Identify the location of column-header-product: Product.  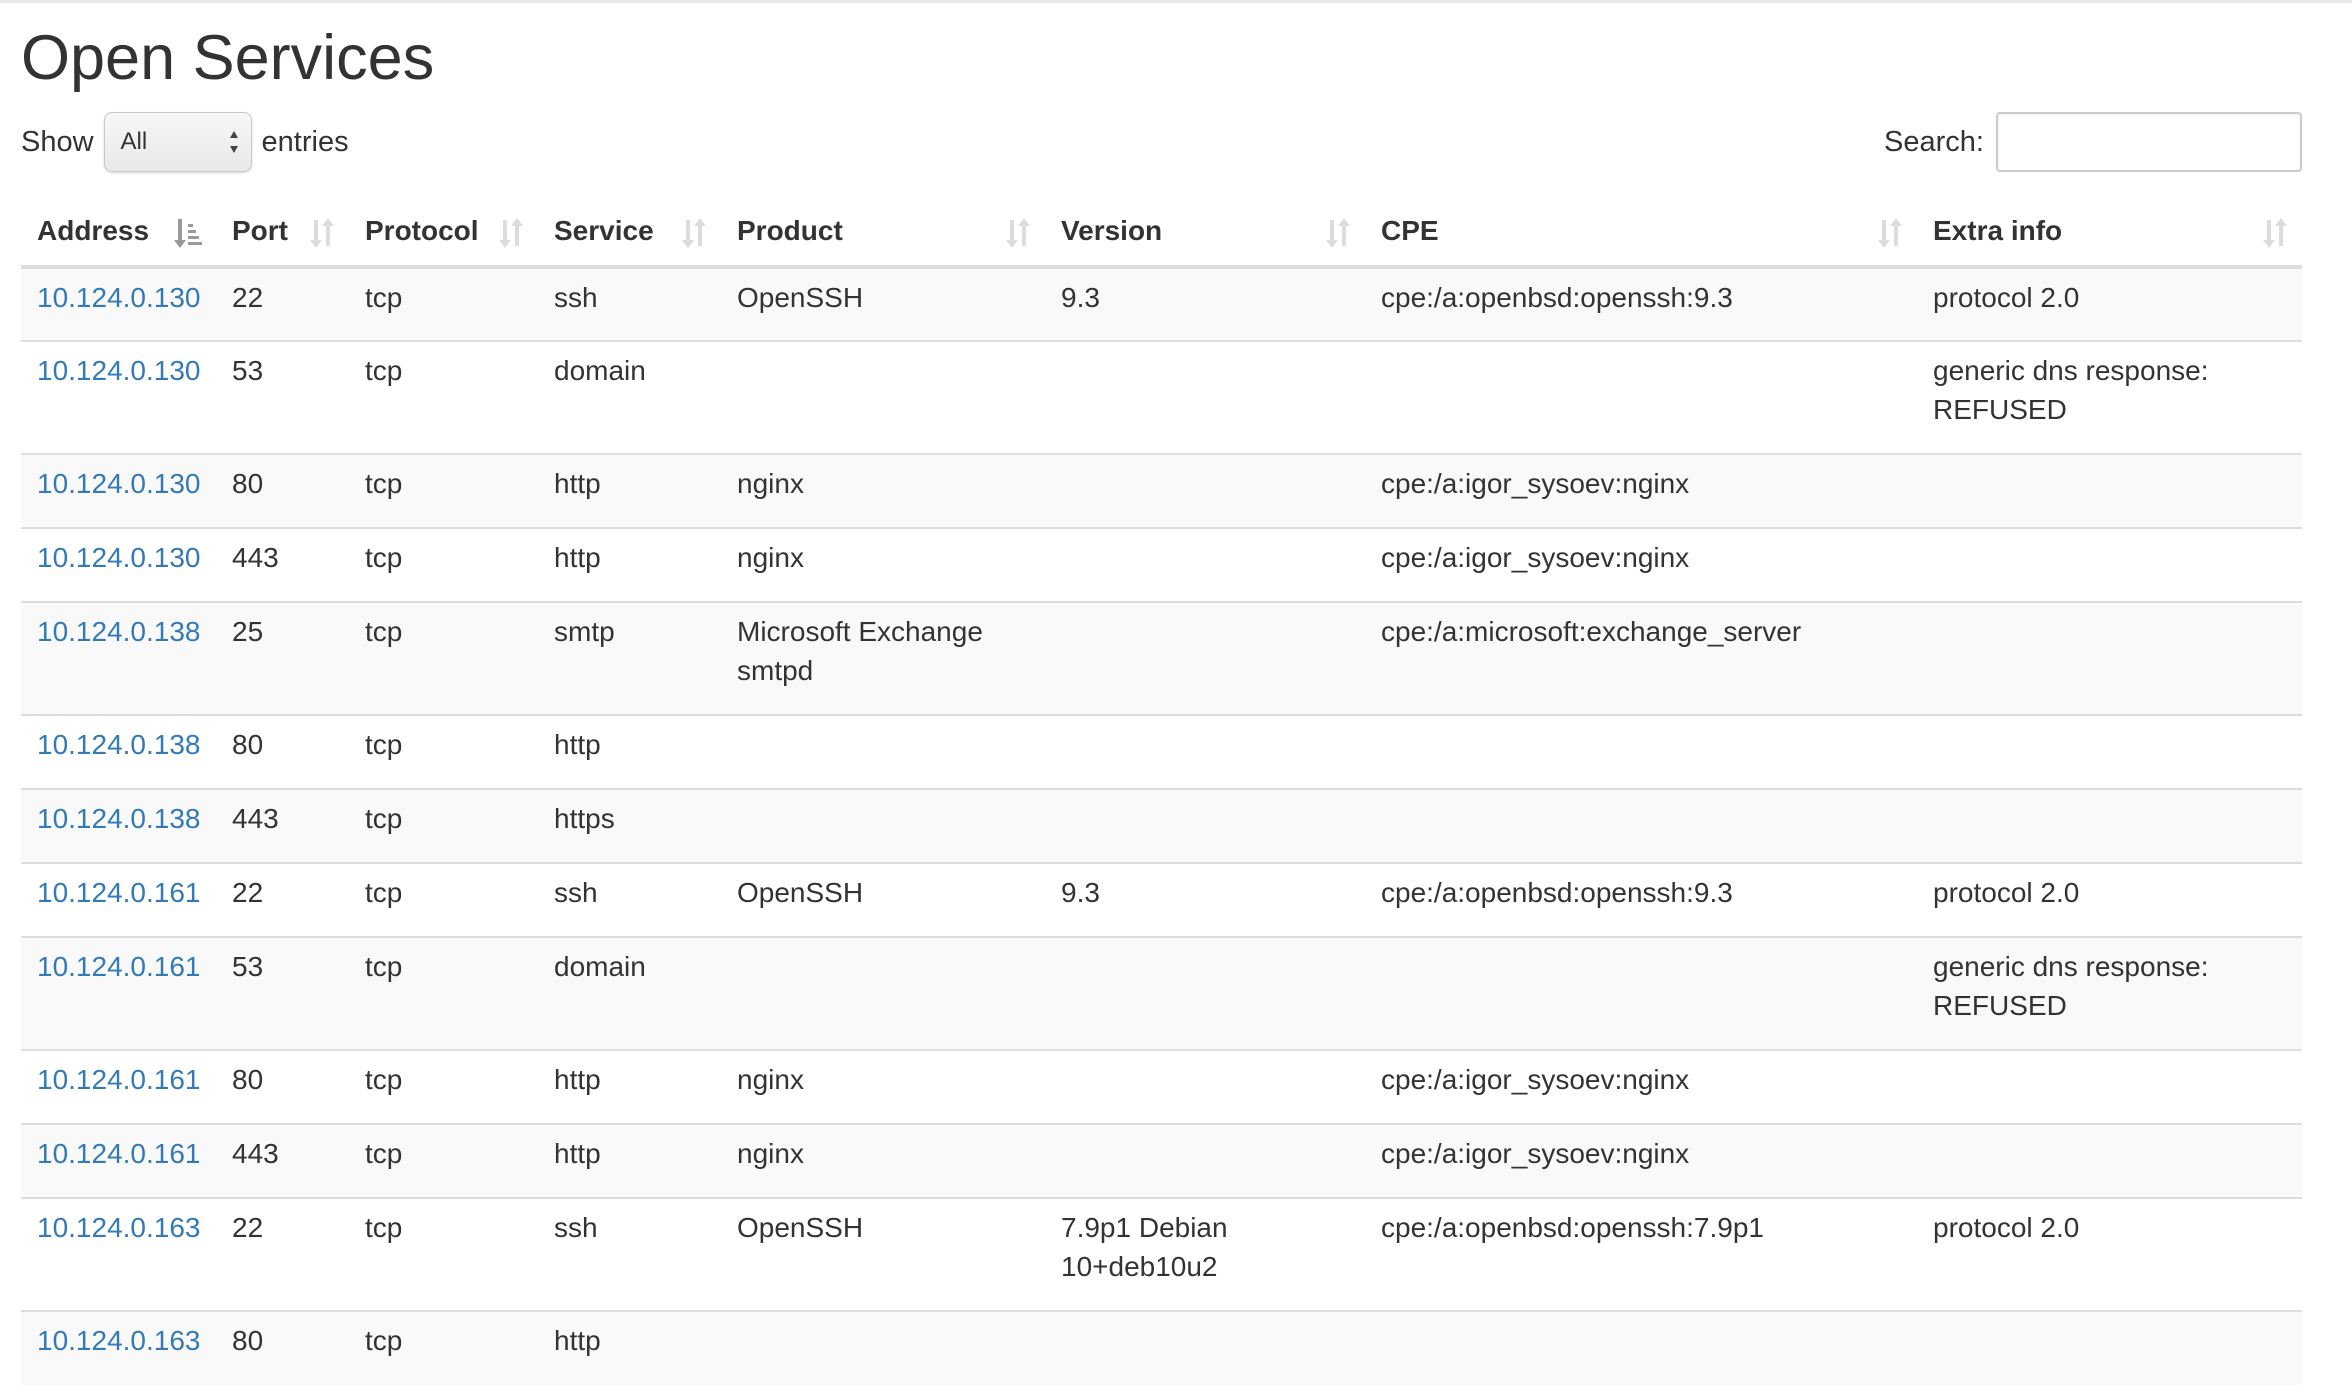
(883, 232).